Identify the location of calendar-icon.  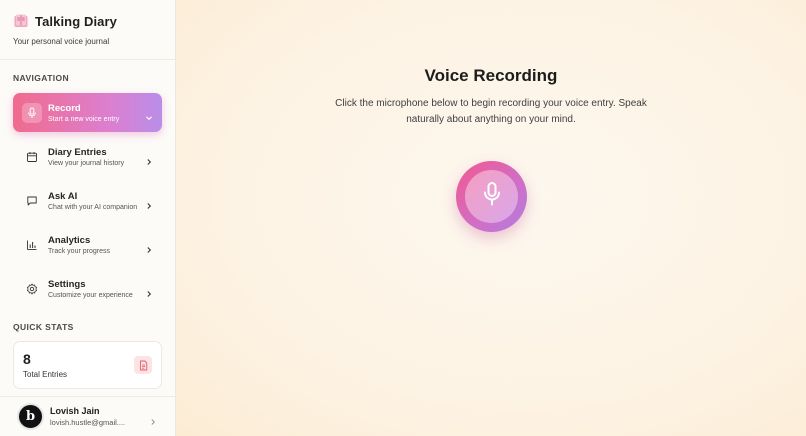
(32, 157).